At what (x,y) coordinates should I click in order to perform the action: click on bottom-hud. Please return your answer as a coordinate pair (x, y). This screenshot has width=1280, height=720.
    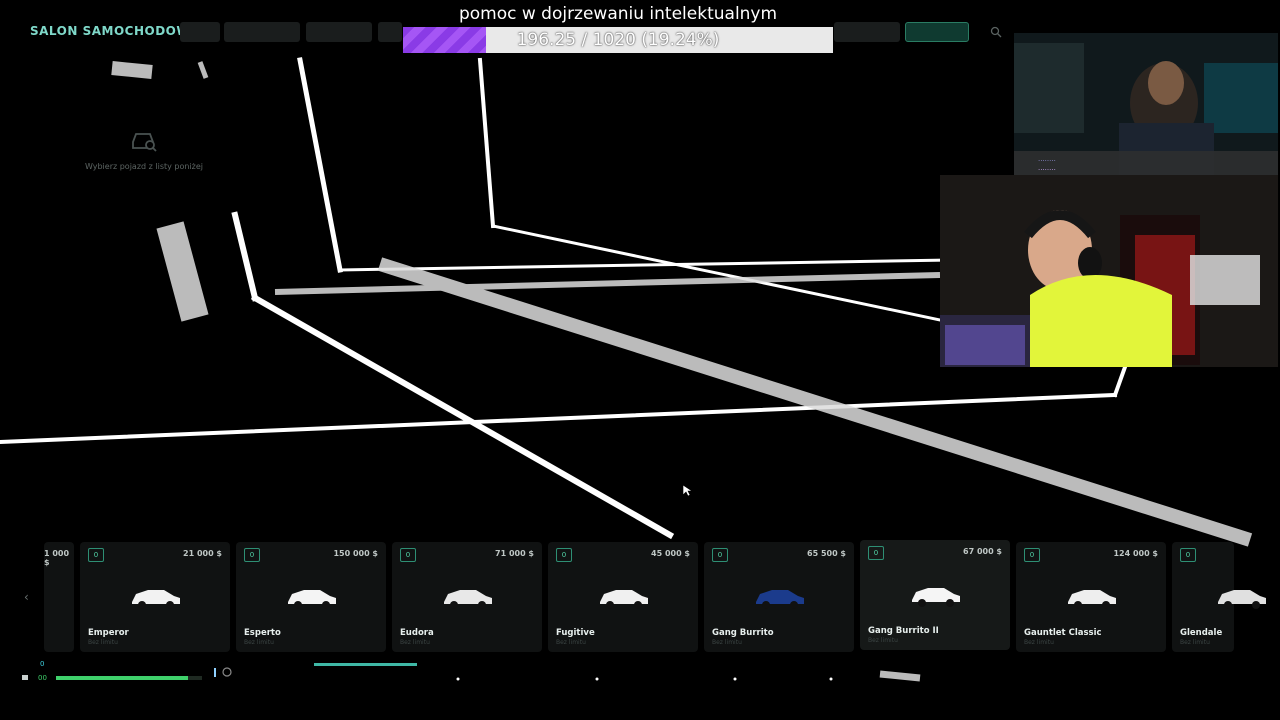
    Looking at the image, I should click on (427, 672).